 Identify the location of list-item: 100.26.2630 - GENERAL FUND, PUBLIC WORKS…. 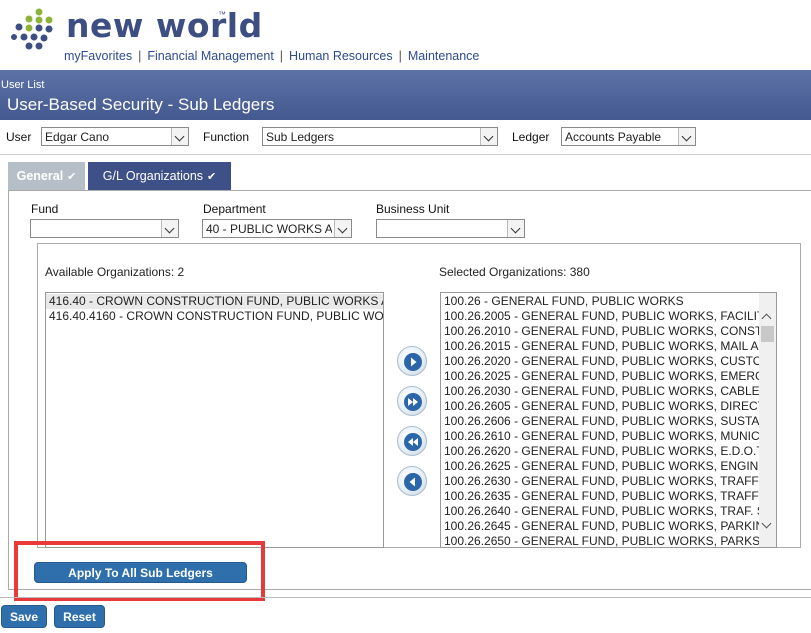
(600, 481).